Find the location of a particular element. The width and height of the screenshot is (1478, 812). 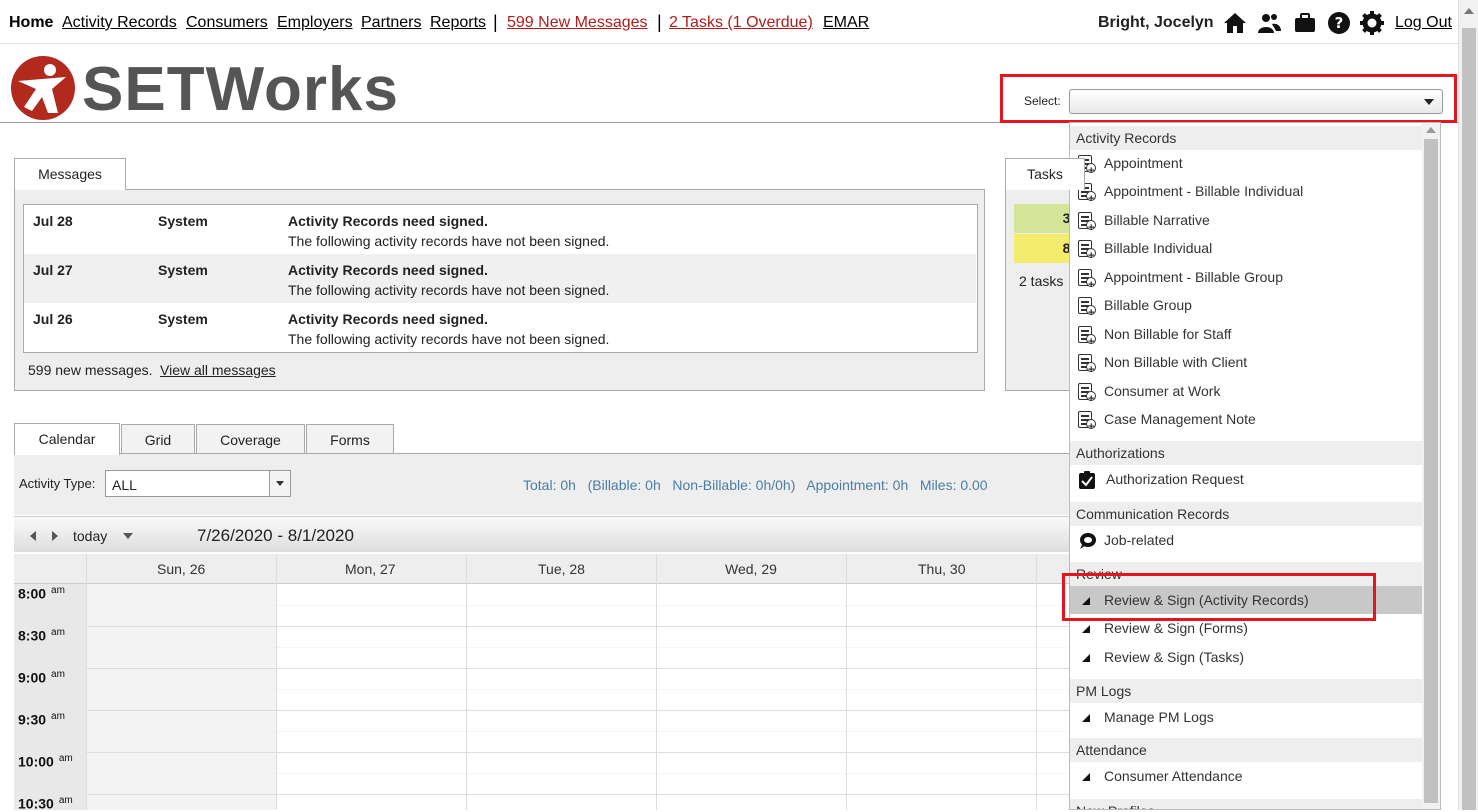

nav-tasks: 2 Tasks (1 Overdue) is located at coordinates (741, 23).